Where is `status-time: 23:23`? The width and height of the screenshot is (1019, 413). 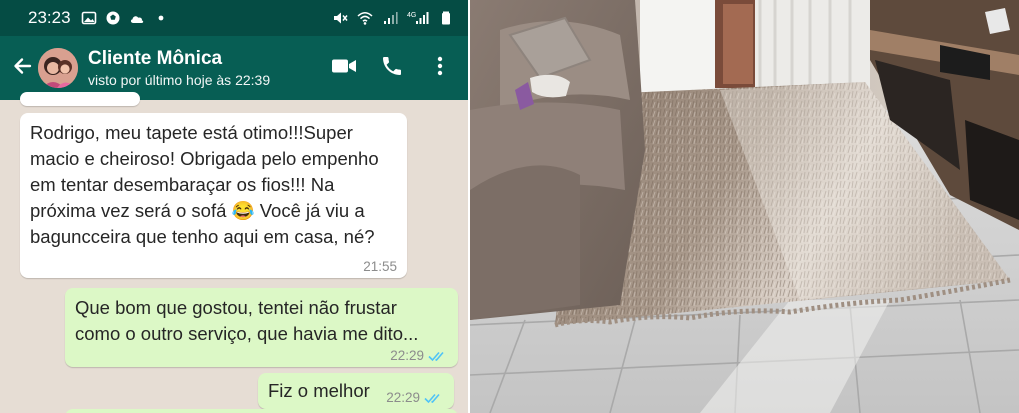
status-time: 23:23 is located at coordinates (49, 17).